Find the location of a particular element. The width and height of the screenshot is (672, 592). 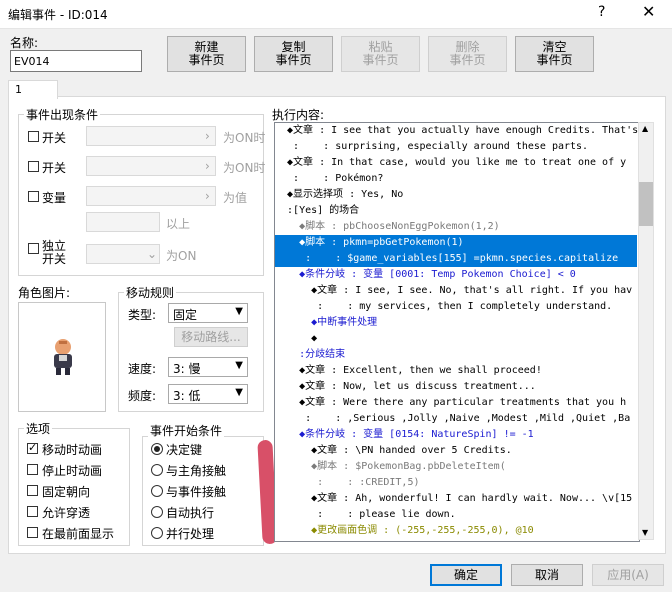

trigger-autorun-label: 自动执行 is located at coordinates (190, 513).